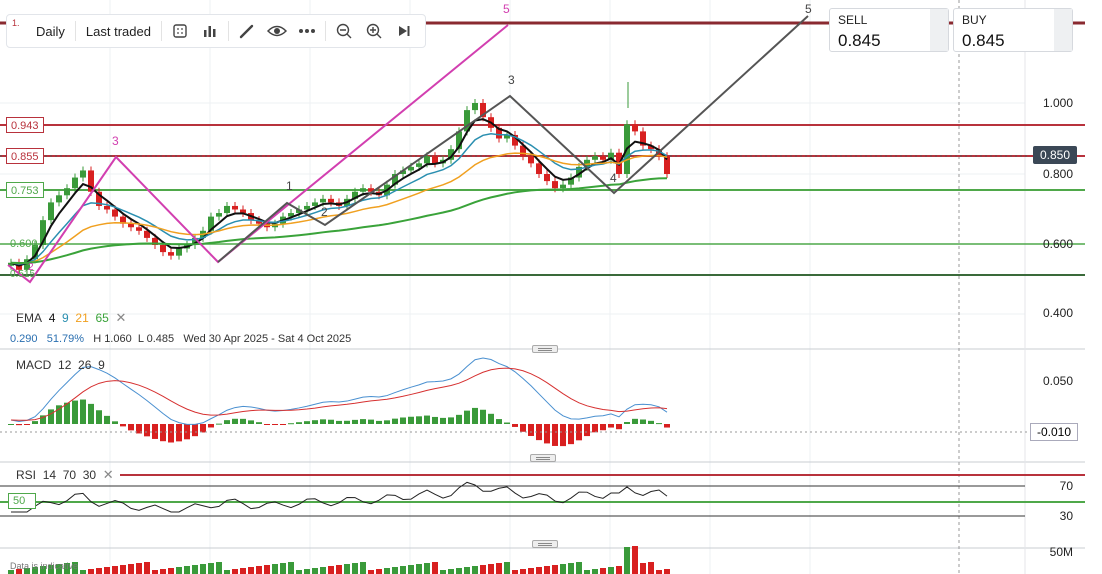 Image resolution: width=1102 pixels, height=574 pixels. Describe the element at coordinates (344, 31) in the screenshot. I see `zoom-out-icon` at that location.